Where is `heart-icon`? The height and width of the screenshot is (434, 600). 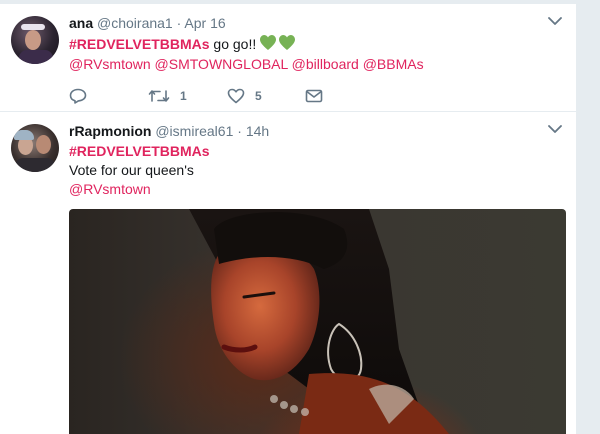 heart-icon is located at coordinates (236, 96).